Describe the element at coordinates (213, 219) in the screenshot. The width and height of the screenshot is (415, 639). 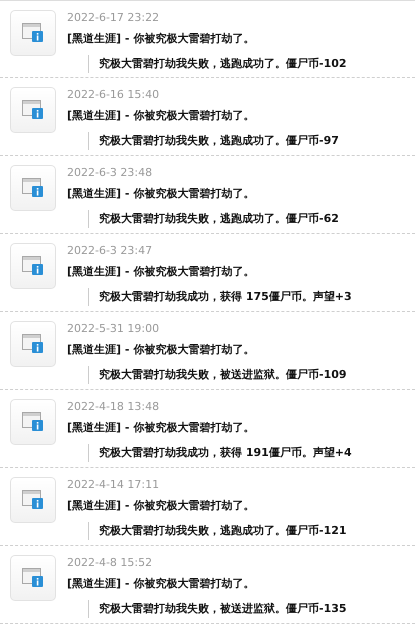
I see `notice-message: 究极大雷碧打劫我失败，逃跑成功了。僵尸币-62` at that location.